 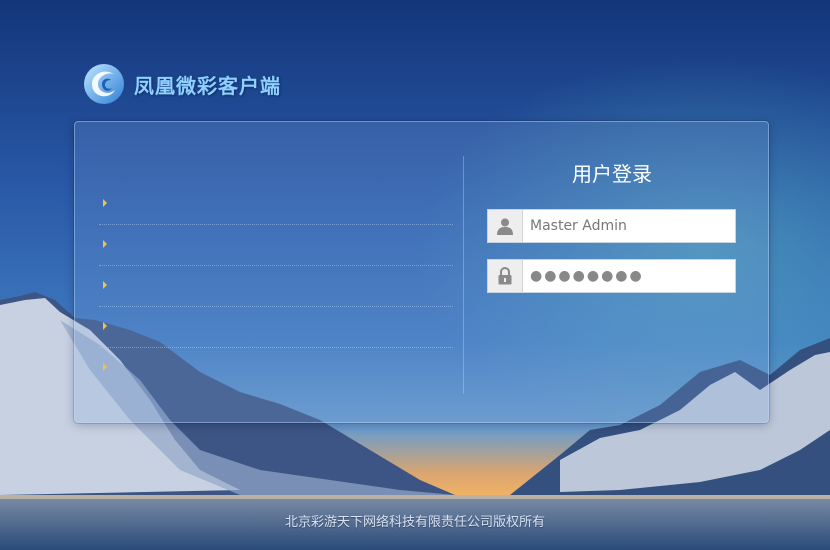 I want to click on login-title: 用户登录, so click(x=612, y=174).